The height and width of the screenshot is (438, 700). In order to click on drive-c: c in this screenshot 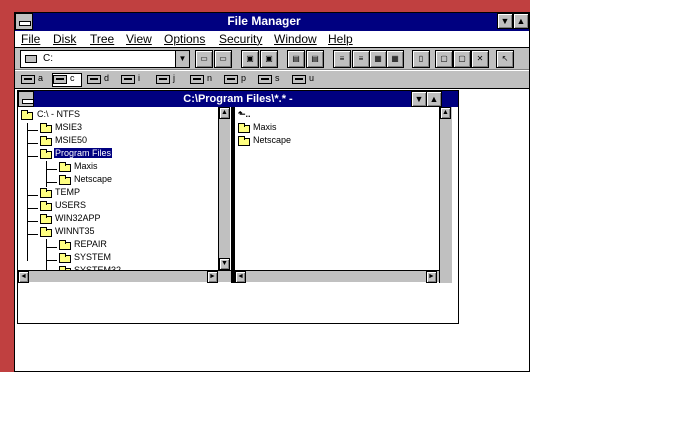, I will do `click(67, 80)`.